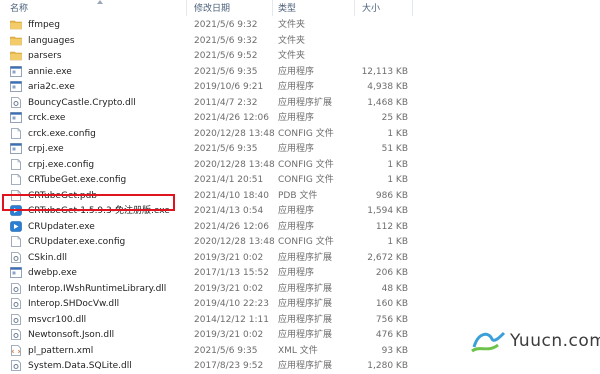  Describe the element at coordinates (52, 273) in the screenshot. I see `file-name: dwebp.exe` at that location.